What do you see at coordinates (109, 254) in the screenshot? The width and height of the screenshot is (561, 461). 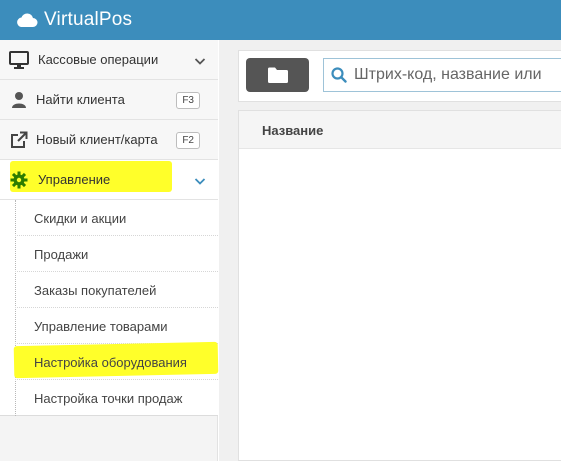 I see `submenu-item-sales: Продажи` at bounding box center [109, 254].